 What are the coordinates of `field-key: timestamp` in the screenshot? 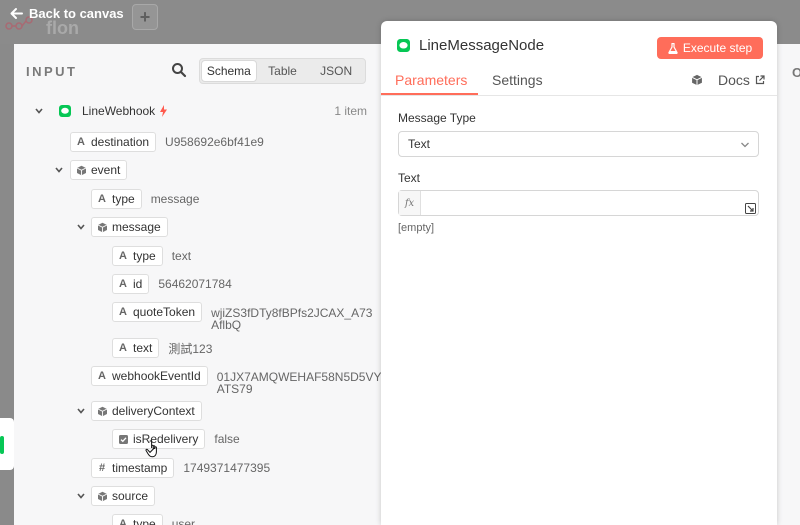 It's located at (140, 468).